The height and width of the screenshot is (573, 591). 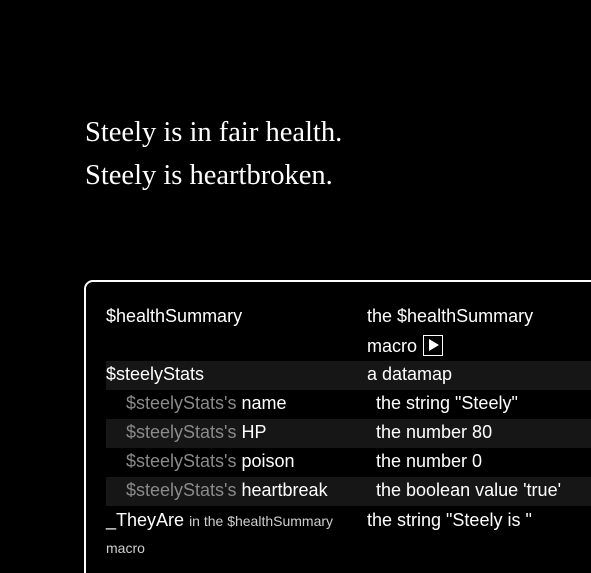 What do you see at coordinates (145, 520) in the screenshot?
I see `variable-name: _TheyAre` at bounding box center [145, 520].